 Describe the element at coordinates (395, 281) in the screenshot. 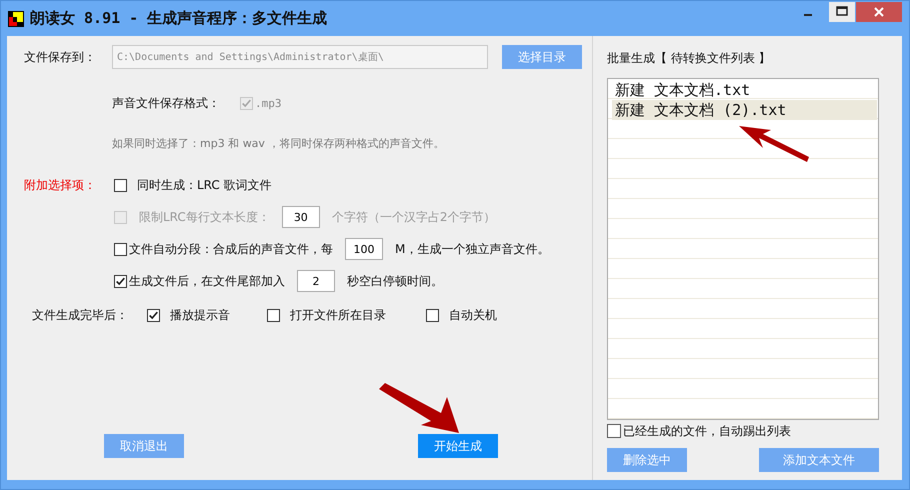

I see `unit-text: 秒空白停顿时间。` at that location.